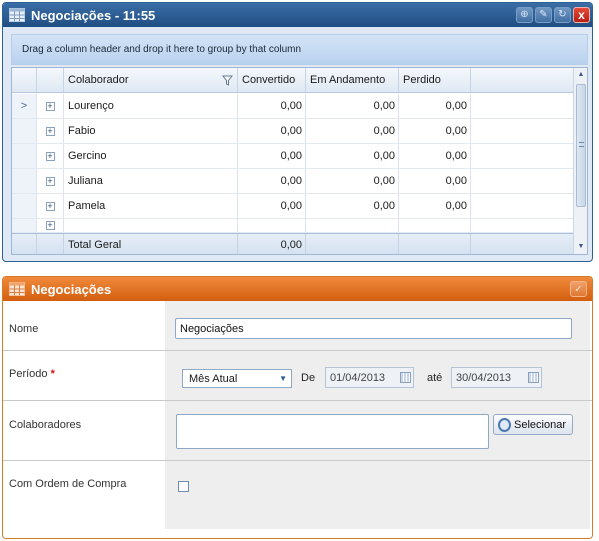 Image resolution: width=599 pixels, height=541 pixels. What do you see at coordinates (183, 486) in the screenshot?
I see `ordem-compra-checkbox` at bounding box center [183, 486].